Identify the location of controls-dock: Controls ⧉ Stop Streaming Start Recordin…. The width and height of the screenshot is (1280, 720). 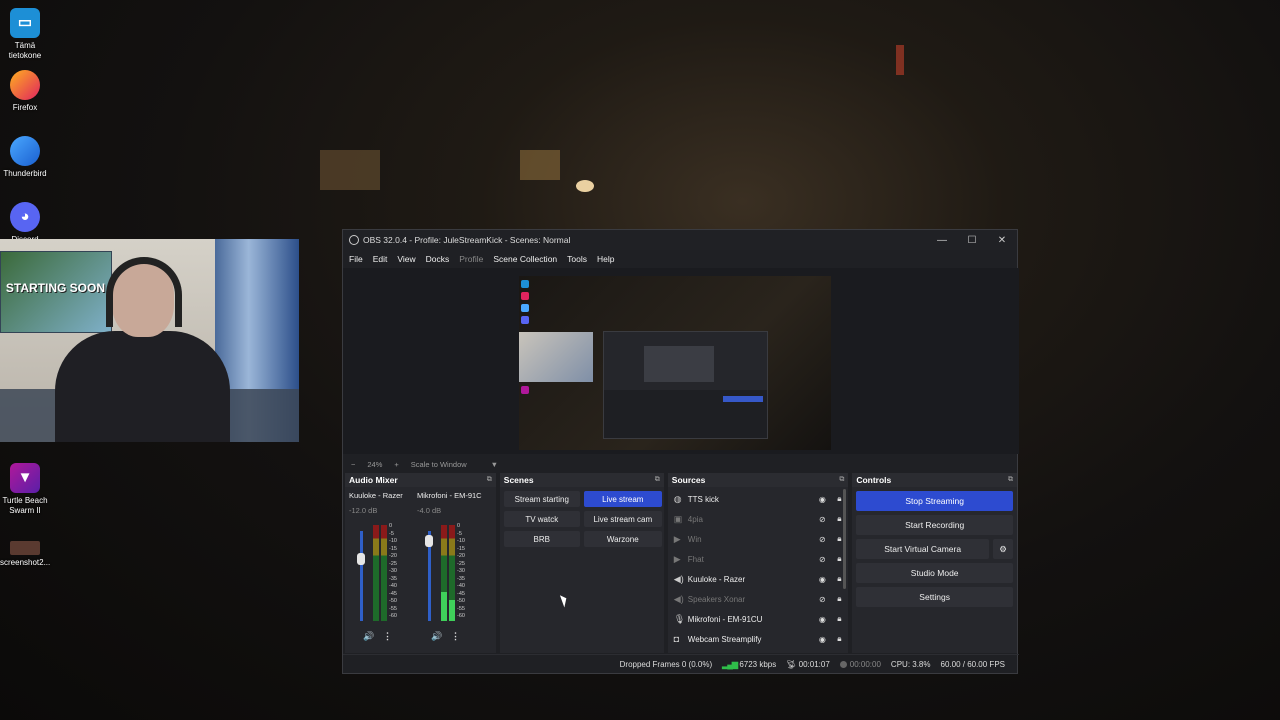
(934, 563).